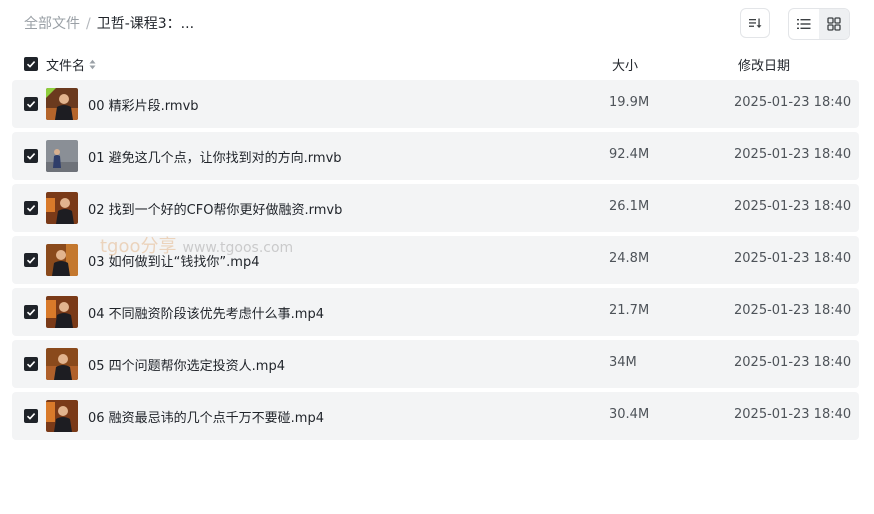 This screenshot has width=874, height=514. I want to click on view-toggle, so click(819, 24).